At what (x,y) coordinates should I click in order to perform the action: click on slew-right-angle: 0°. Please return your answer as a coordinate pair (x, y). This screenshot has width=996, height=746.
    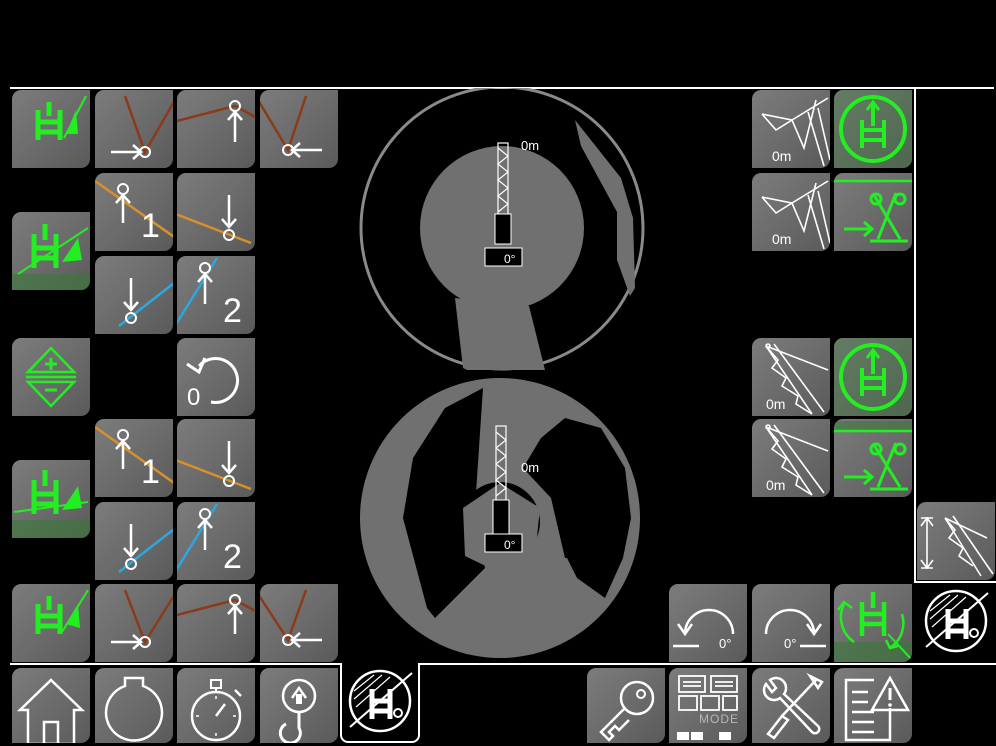
    Looking at the image, I should click on (790, 643).